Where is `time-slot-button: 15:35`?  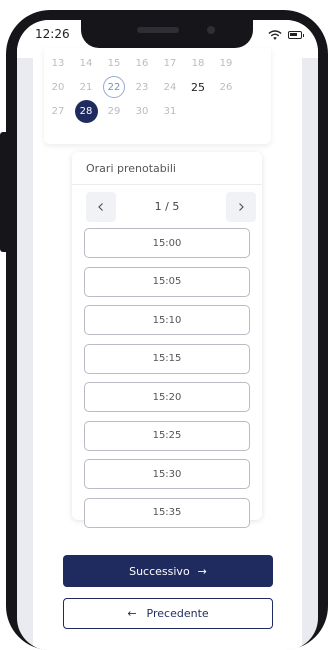 time-slot-button: 15:35 is located at coordinates (167, 512).